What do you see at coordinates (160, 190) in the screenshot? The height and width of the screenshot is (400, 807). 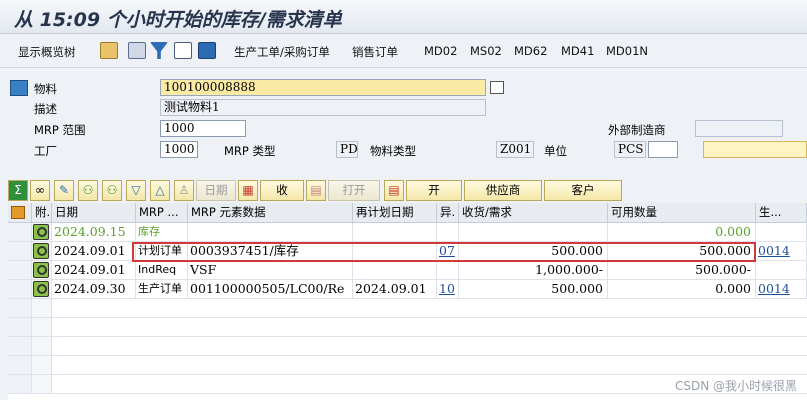 I see `sort-up-icon: △` at bounding box center [160, 190].